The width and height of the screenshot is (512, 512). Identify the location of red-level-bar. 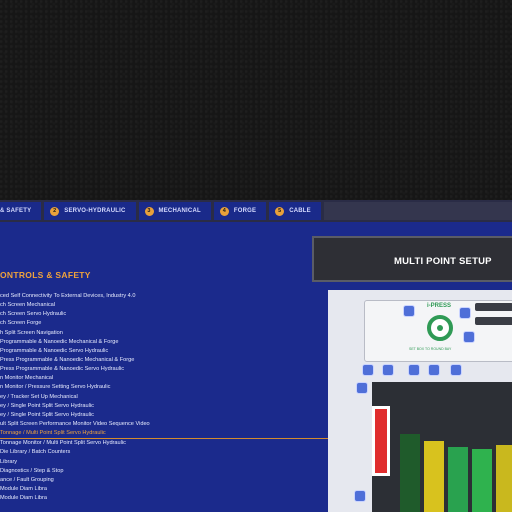
(381, 441).